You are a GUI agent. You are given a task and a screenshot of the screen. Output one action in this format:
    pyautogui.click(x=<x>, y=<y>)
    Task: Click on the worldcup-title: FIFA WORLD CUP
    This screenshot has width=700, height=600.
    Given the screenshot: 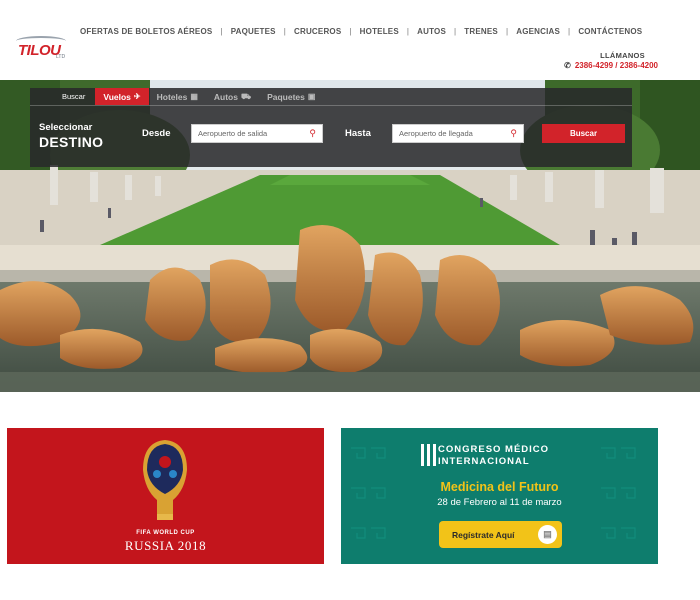 What is the action you would take?
    pyautogui.click(x=165, y=533)
    